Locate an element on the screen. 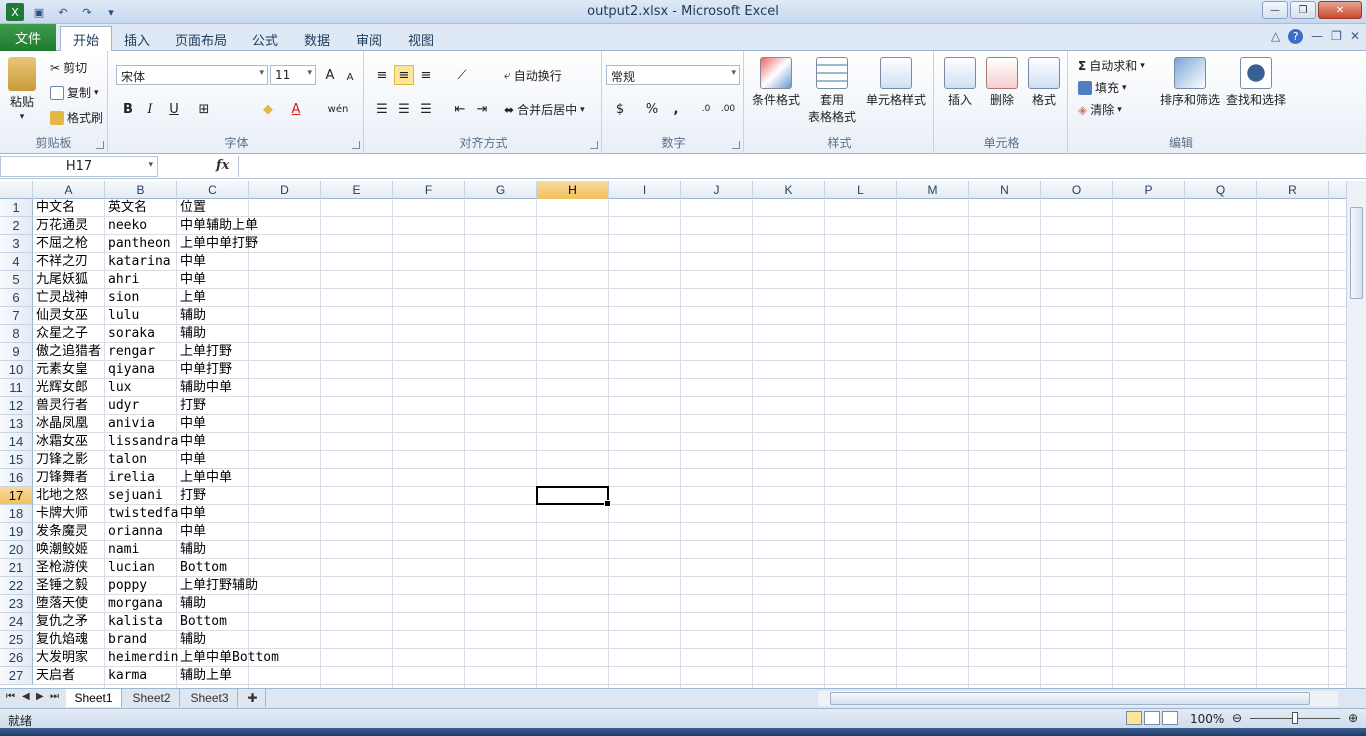 The width and height of the screenshot is (1366, 736). cell-c: 上单中单Bottom is located at coordinates (228, 658).